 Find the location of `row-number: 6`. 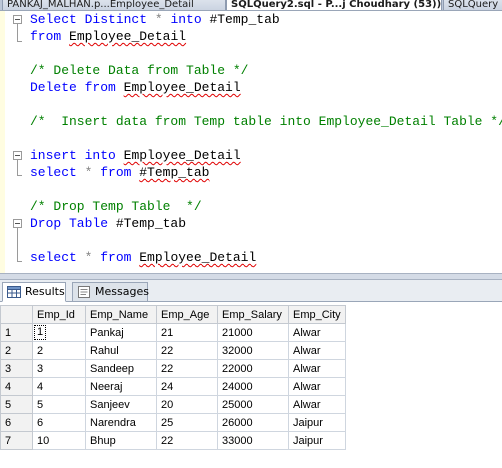

row-number: 6 is located at coordinates (16, 422).